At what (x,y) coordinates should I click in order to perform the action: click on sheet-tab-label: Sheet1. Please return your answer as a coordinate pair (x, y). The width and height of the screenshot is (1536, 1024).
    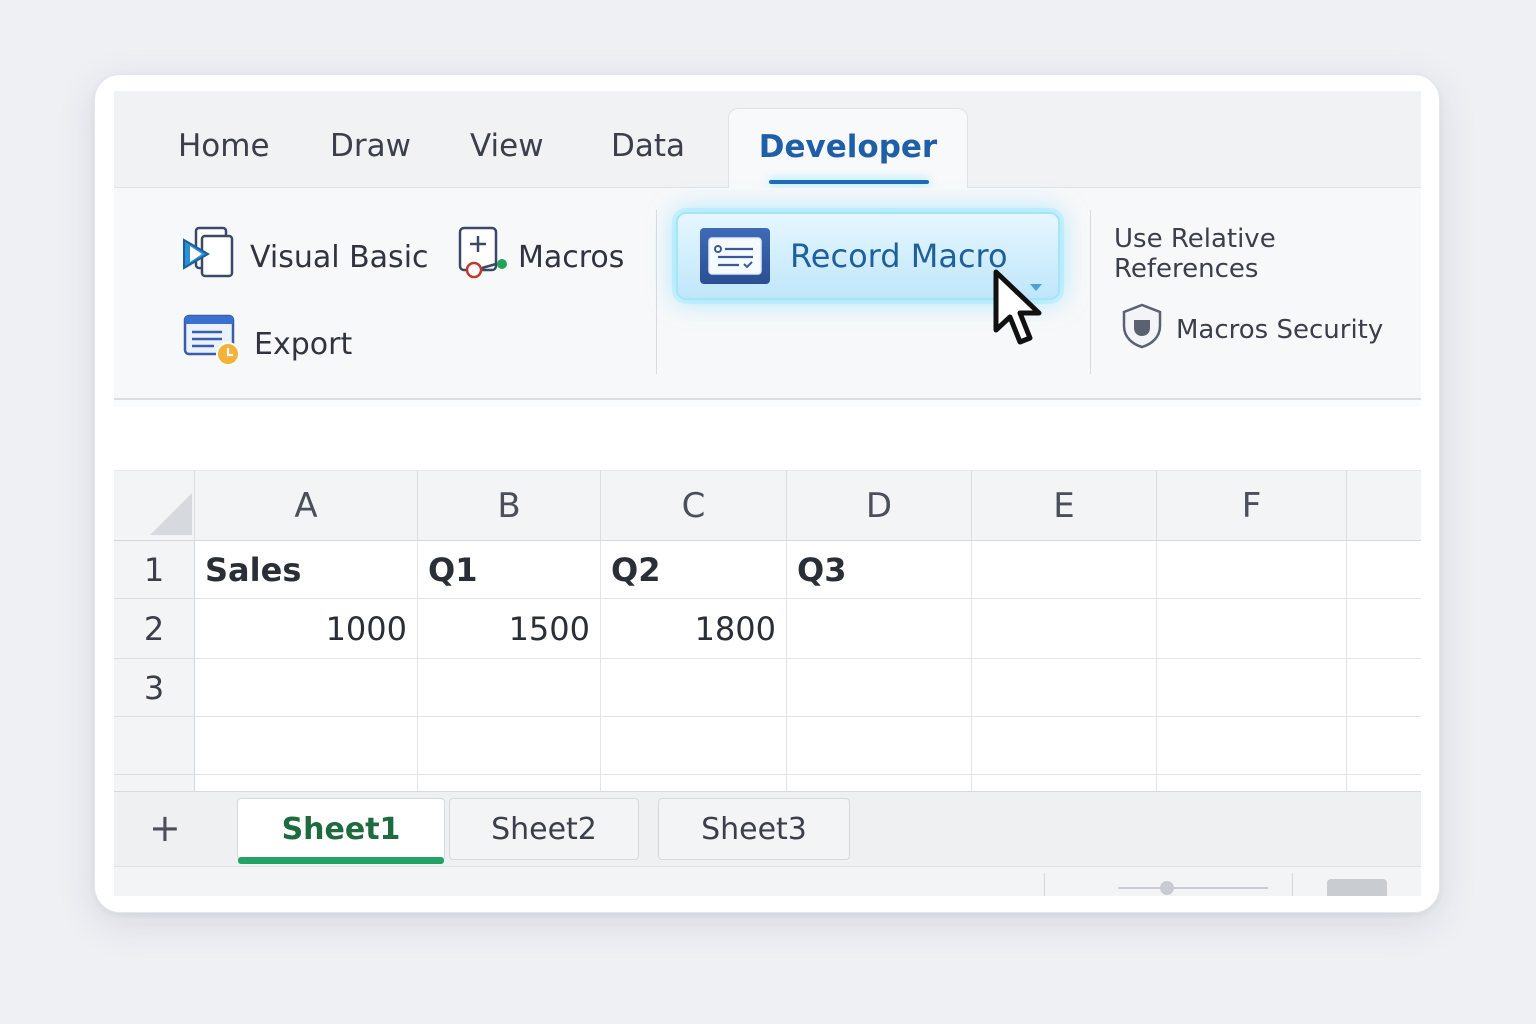
    Looking at the image, I should click on (341, 829).